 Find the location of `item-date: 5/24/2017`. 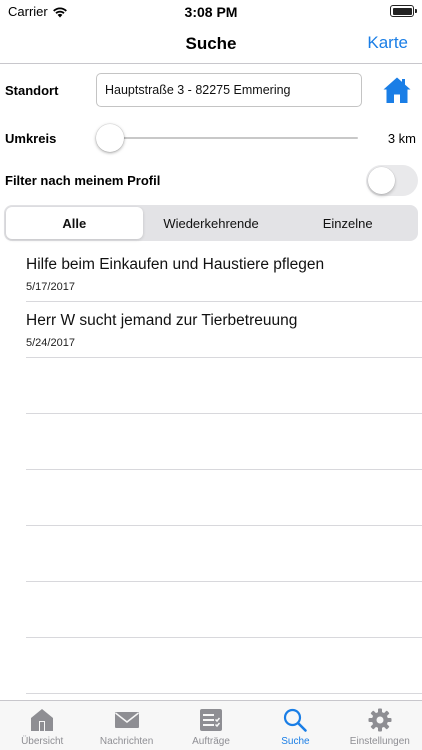

item-date: 5/24/2017 is located at coordinates (50, 343).